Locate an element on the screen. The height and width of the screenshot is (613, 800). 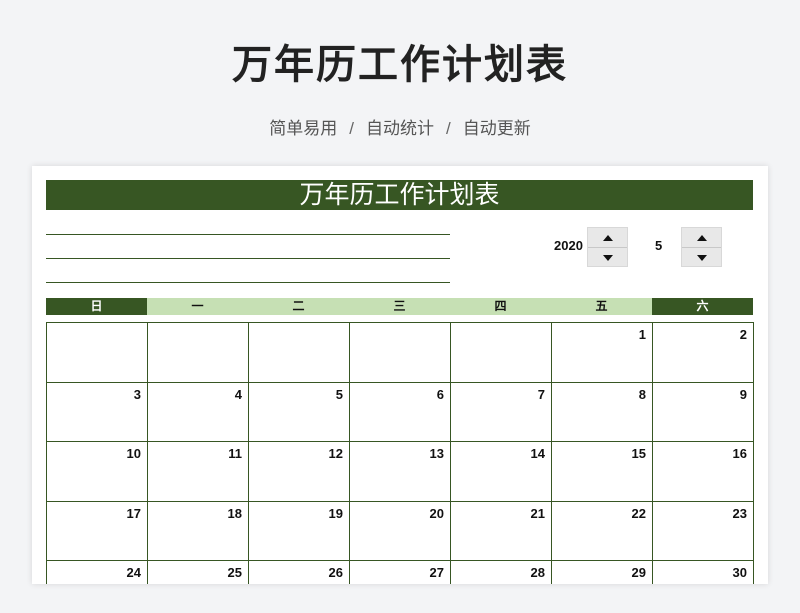
calendar-day-cell: 3 is located at coordinates (97, 411).